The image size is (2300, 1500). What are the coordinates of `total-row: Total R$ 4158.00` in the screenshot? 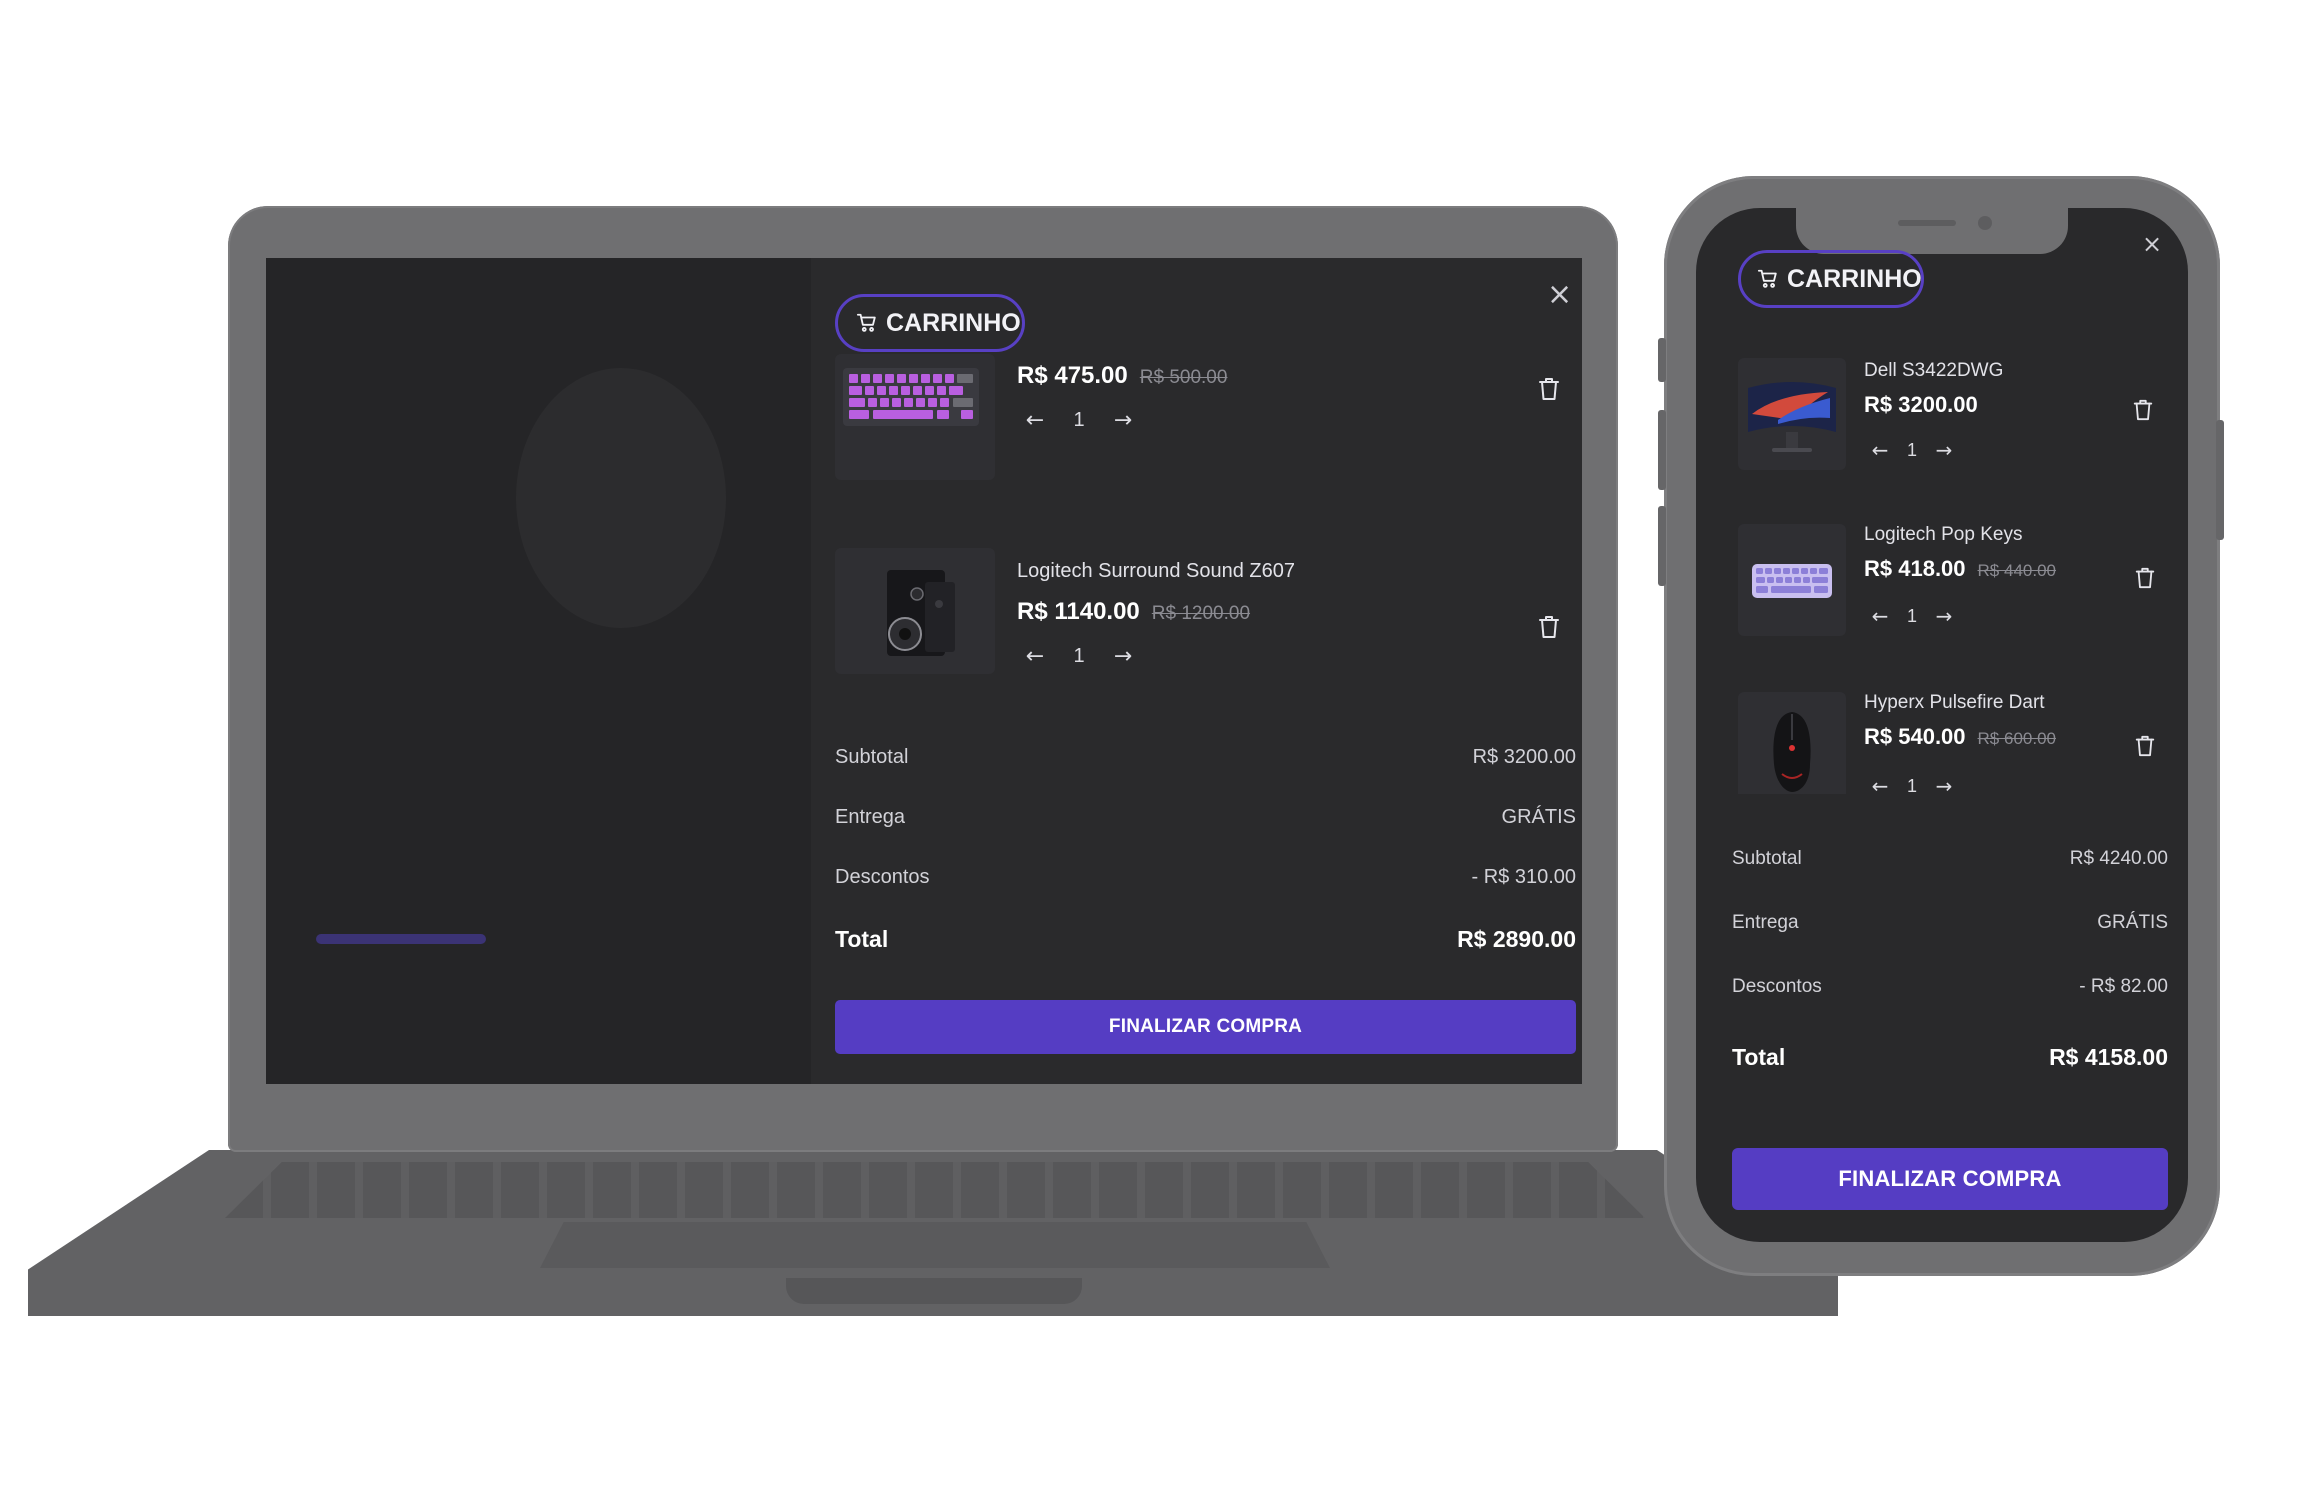 It's located at (1950, 1057).